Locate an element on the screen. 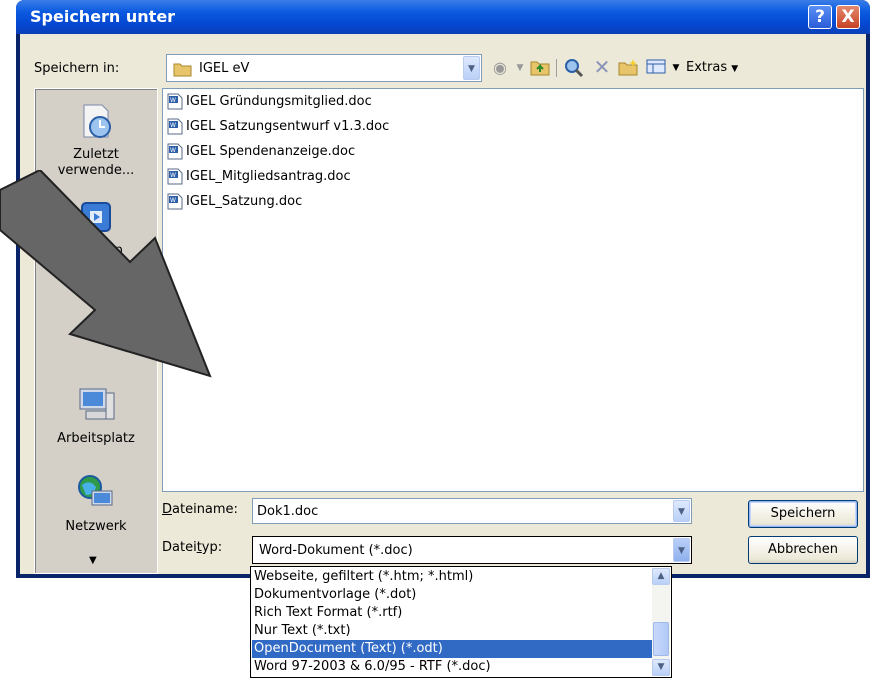 Image resolution: width=870 pixels, height=678 pixels. filename-label: Dateiname: is located at coordinates (200, 509).